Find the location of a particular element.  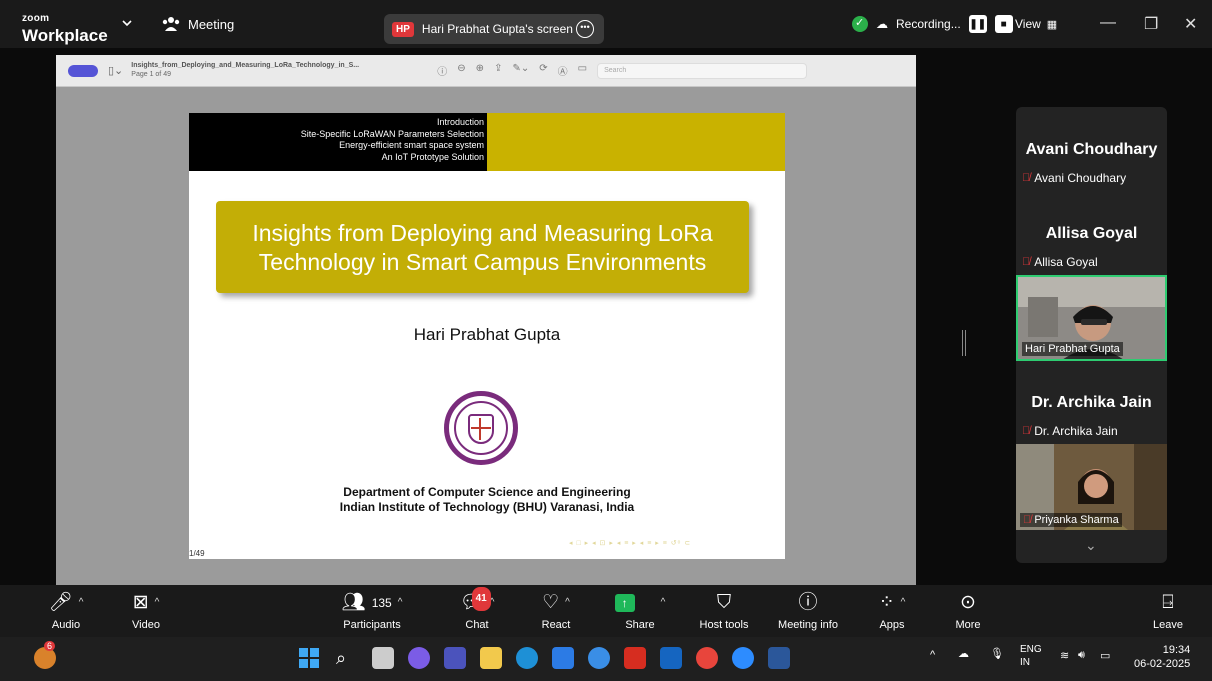

info-icon: ⓘ is located at coordinates (442, 70).